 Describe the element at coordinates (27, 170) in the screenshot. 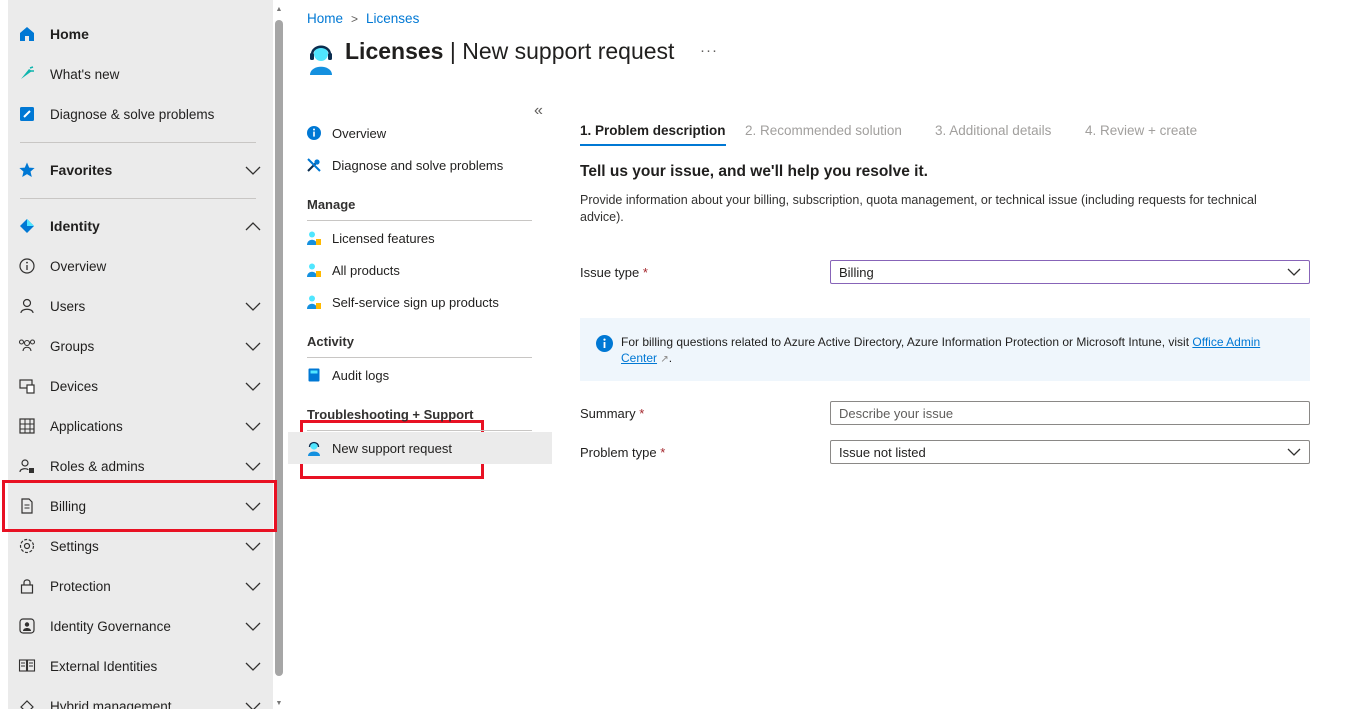

I see `star-icon` at that location.